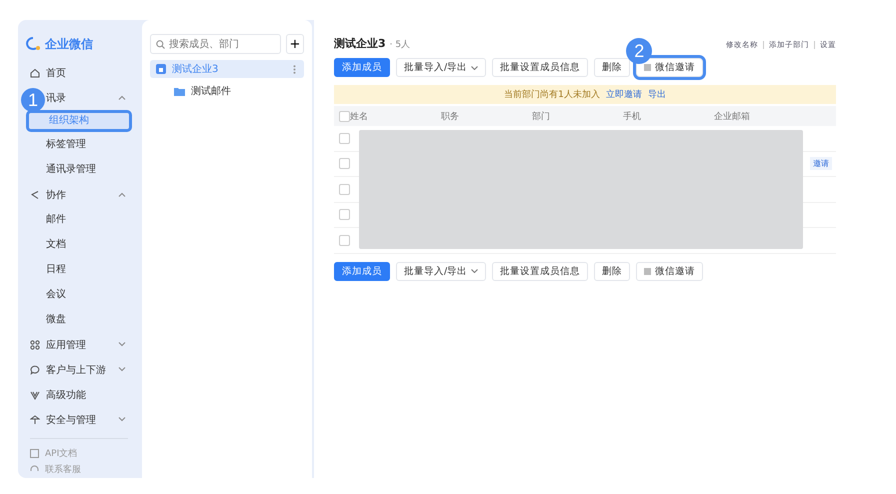  What do you see at coordinates (541, 116) in the screenshot?
I see `column-header: 部门` at bounding box center [541, 116].